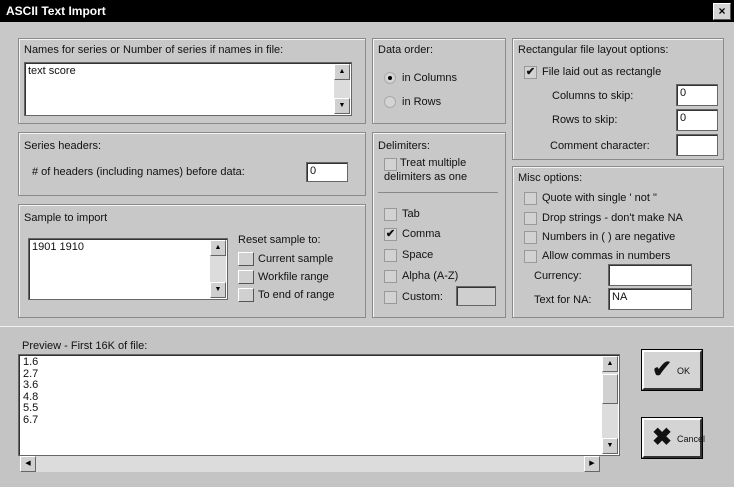 The width and height of the screenshot is (734, 487). I want to click on ok-label: OK, so click(684, 371).